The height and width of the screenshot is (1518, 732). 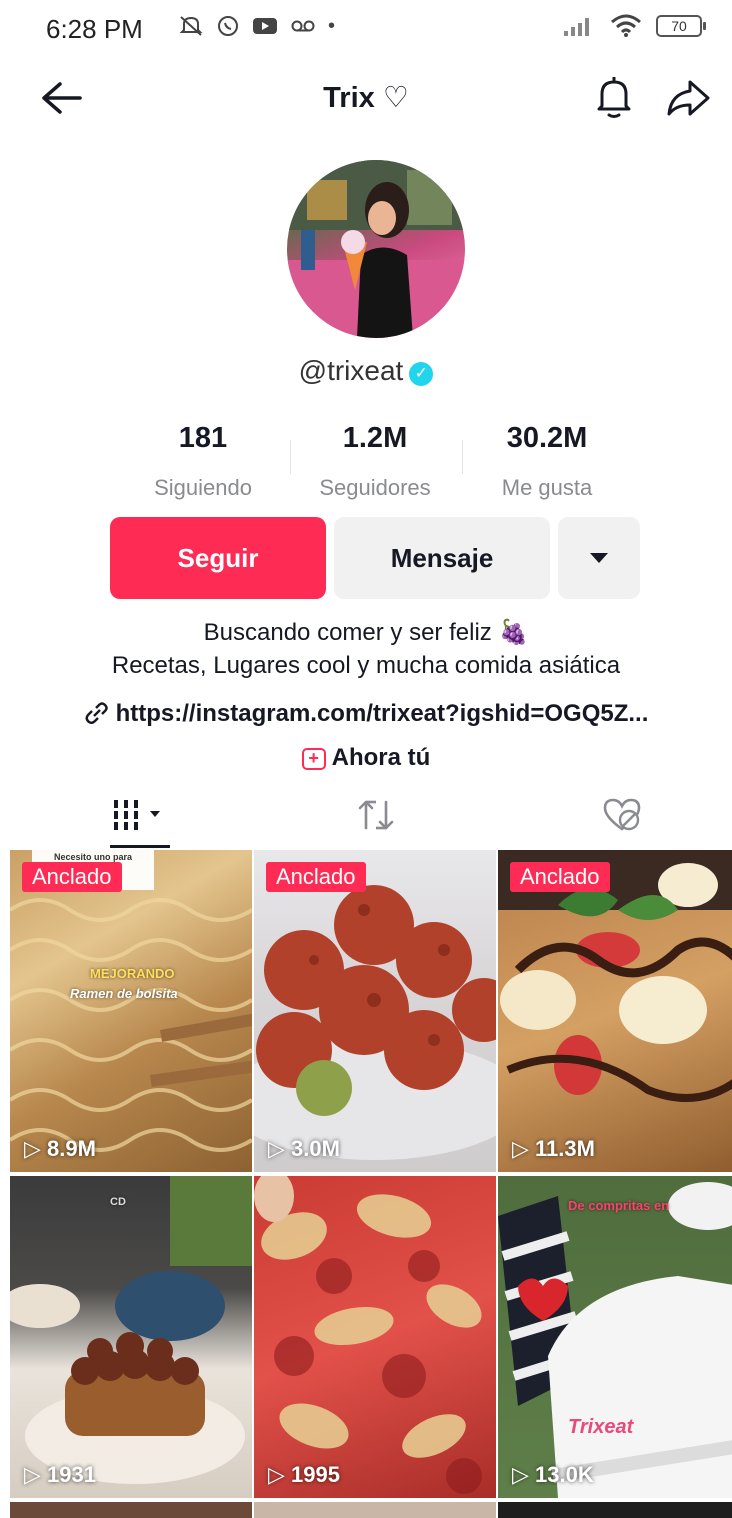 I want to click on fried-balls-image, so click(x=375, y=1022).